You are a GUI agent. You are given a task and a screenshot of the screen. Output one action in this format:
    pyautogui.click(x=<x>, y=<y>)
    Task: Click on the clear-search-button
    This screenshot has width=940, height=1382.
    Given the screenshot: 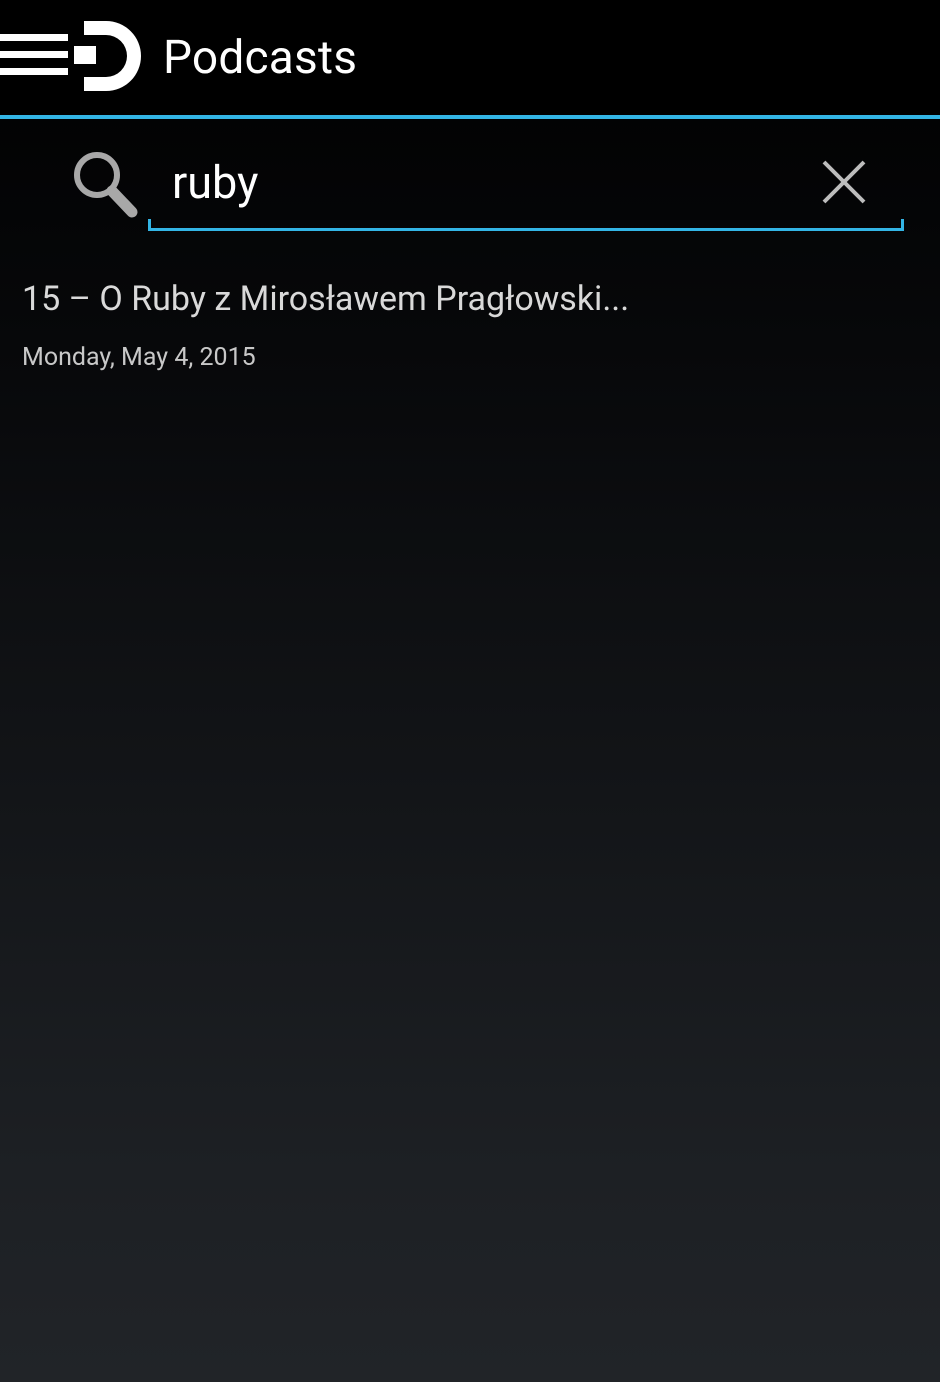 What is the action you would take?
    pyautogui.click(x=844, y=182)
    